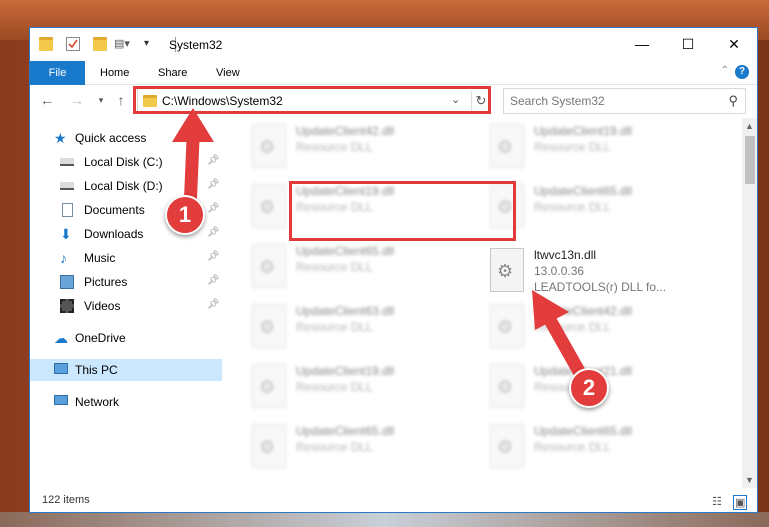  I want to click on drive-icon, so click(67, 186).